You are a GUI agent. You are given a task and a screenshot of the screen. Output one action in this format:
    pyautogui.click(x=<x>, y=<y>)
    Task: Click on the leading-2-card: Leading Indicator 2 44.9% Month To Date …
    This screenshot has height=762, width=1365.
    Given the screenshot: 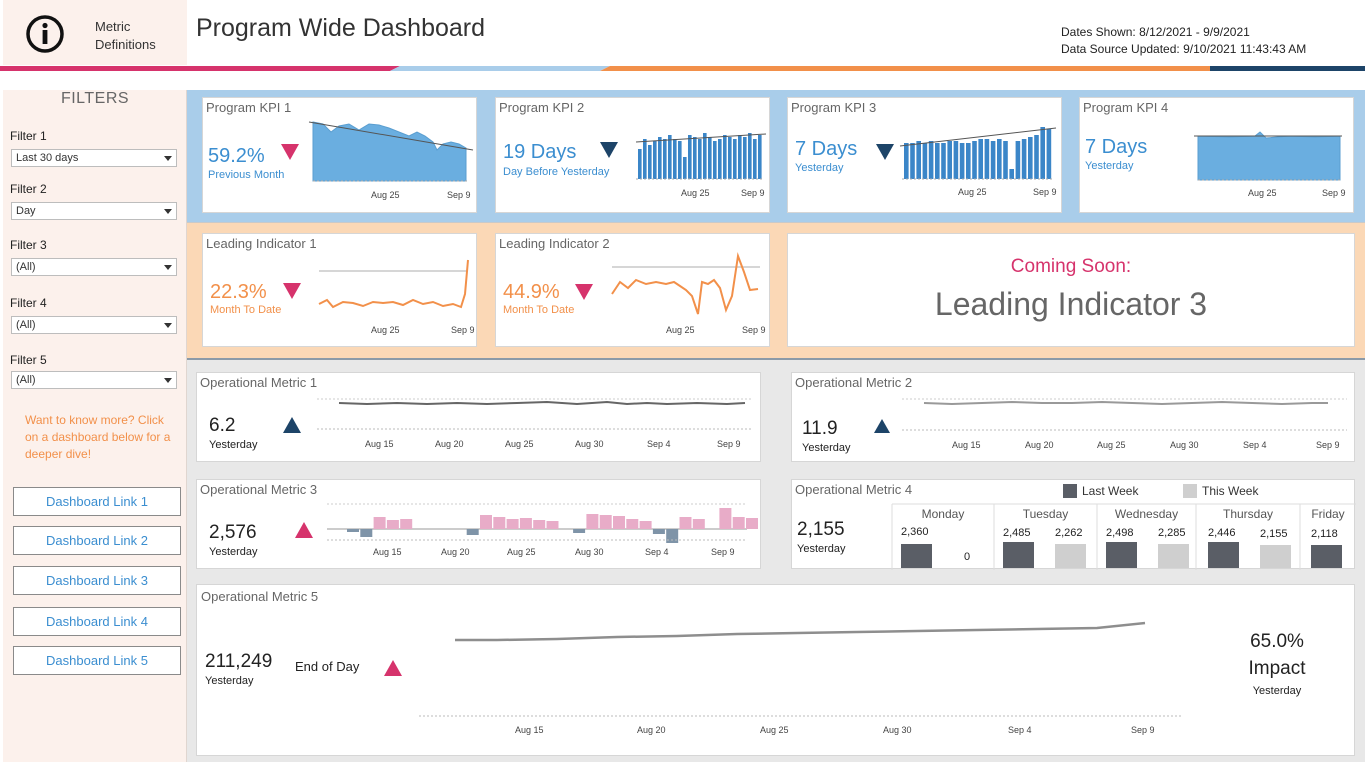 What is the action you would take?
    pyautogui.click(x=632, y=290)
    